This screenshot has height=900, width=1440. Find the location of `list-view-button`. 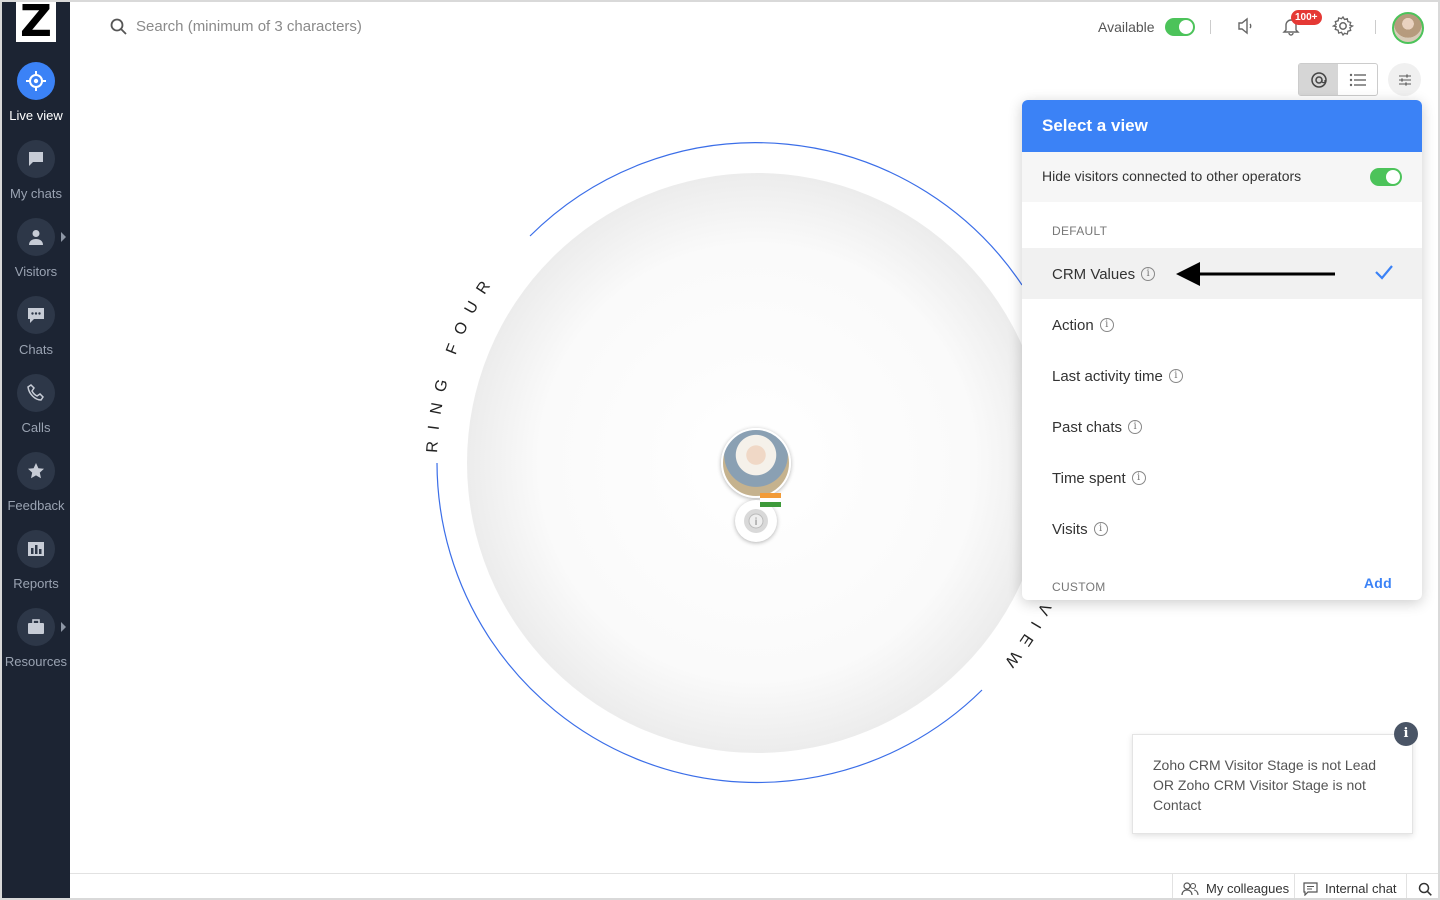

list-view-button is located at coordinates (1357, 79).